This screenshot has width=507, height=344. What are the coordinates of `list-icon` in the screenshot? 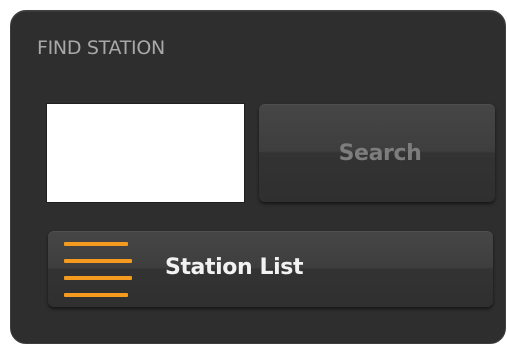 It's located at (98, 270).